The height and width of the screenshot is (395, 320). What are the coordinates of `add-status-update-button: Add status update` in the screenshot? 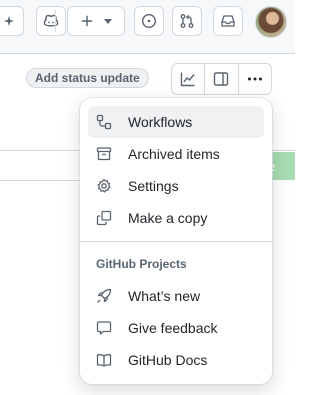 It's located at (87, 78).